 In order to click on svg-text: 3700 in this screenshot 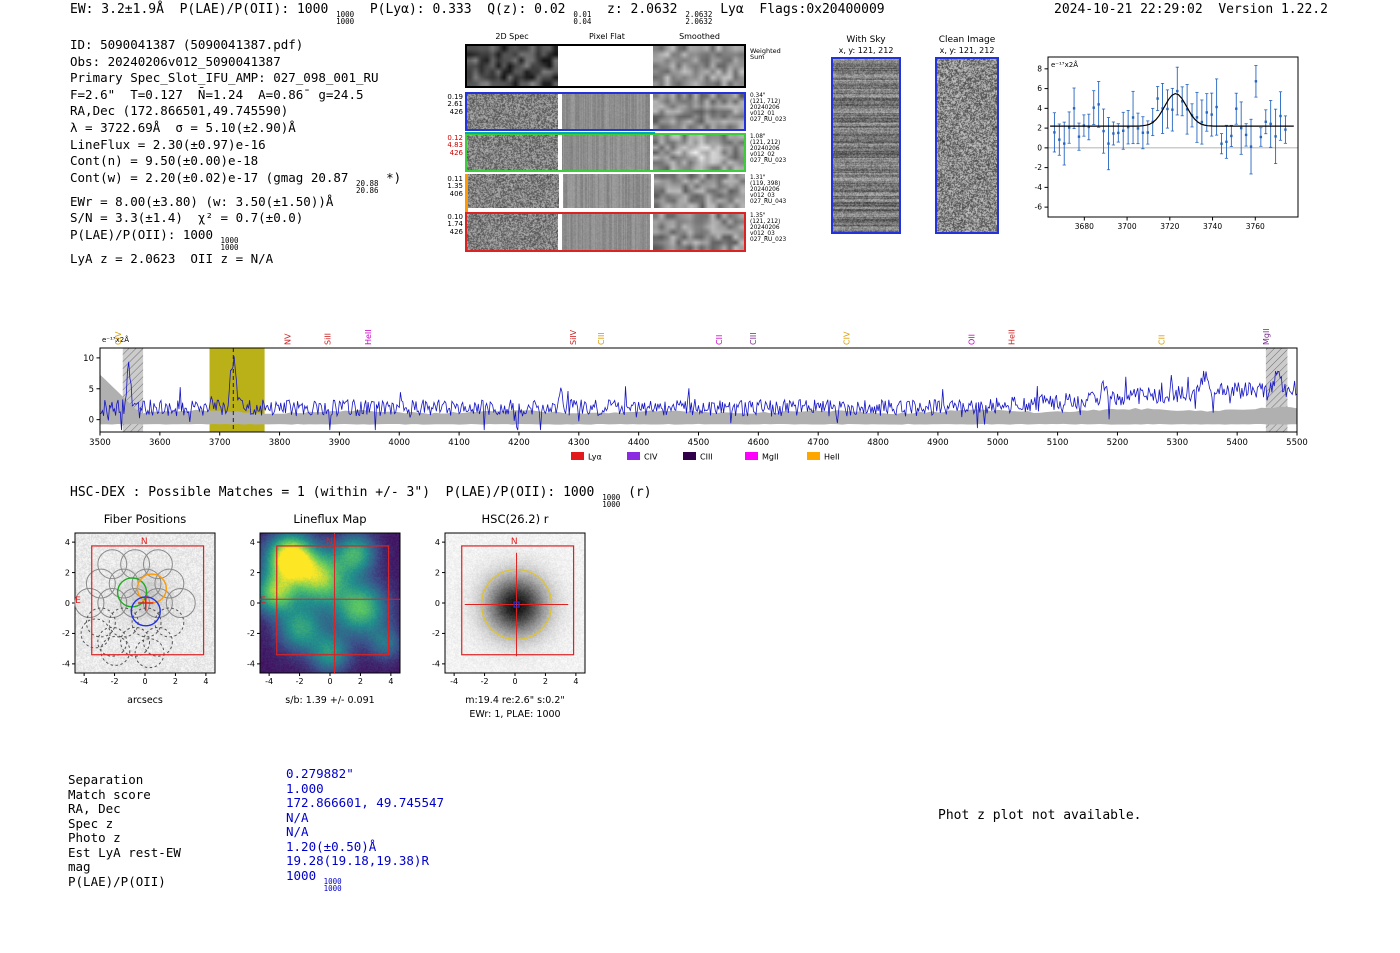, I will do `click(1127, 226)`.